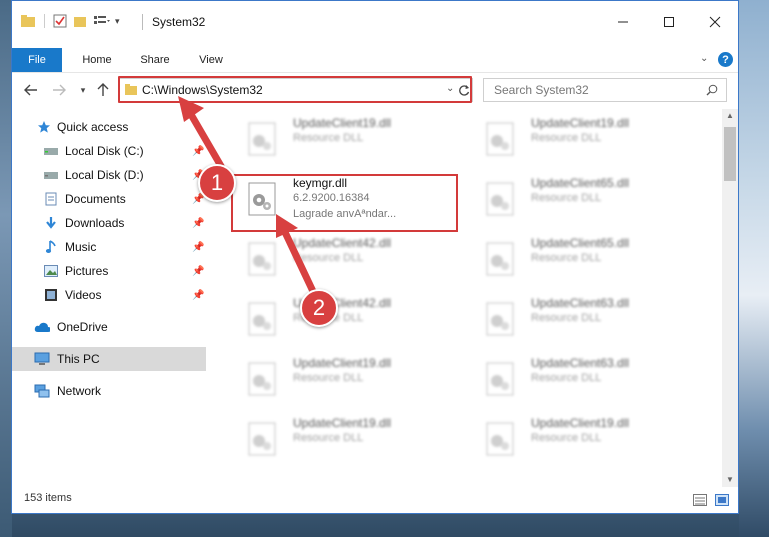 The height and width of the screenshot is (537, 769). I want to click on callout-arrows, so click(250, 201).